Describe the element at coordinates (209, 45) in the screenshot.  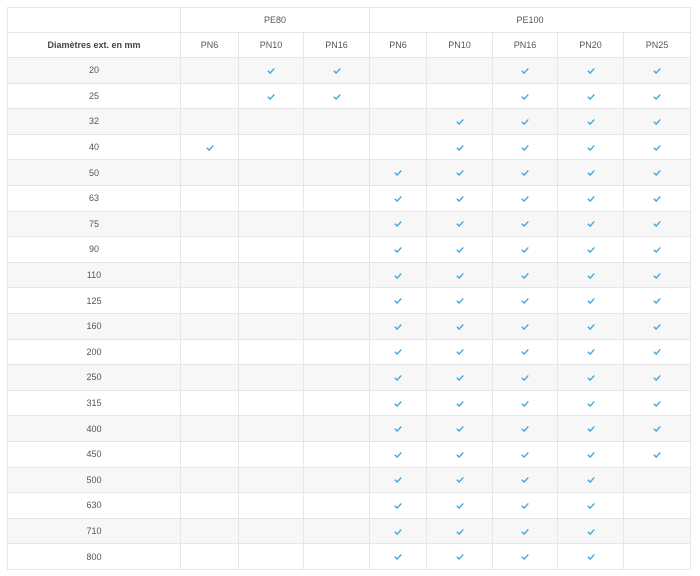
I see `column-header-pe80-pn6: PN6` at that location.